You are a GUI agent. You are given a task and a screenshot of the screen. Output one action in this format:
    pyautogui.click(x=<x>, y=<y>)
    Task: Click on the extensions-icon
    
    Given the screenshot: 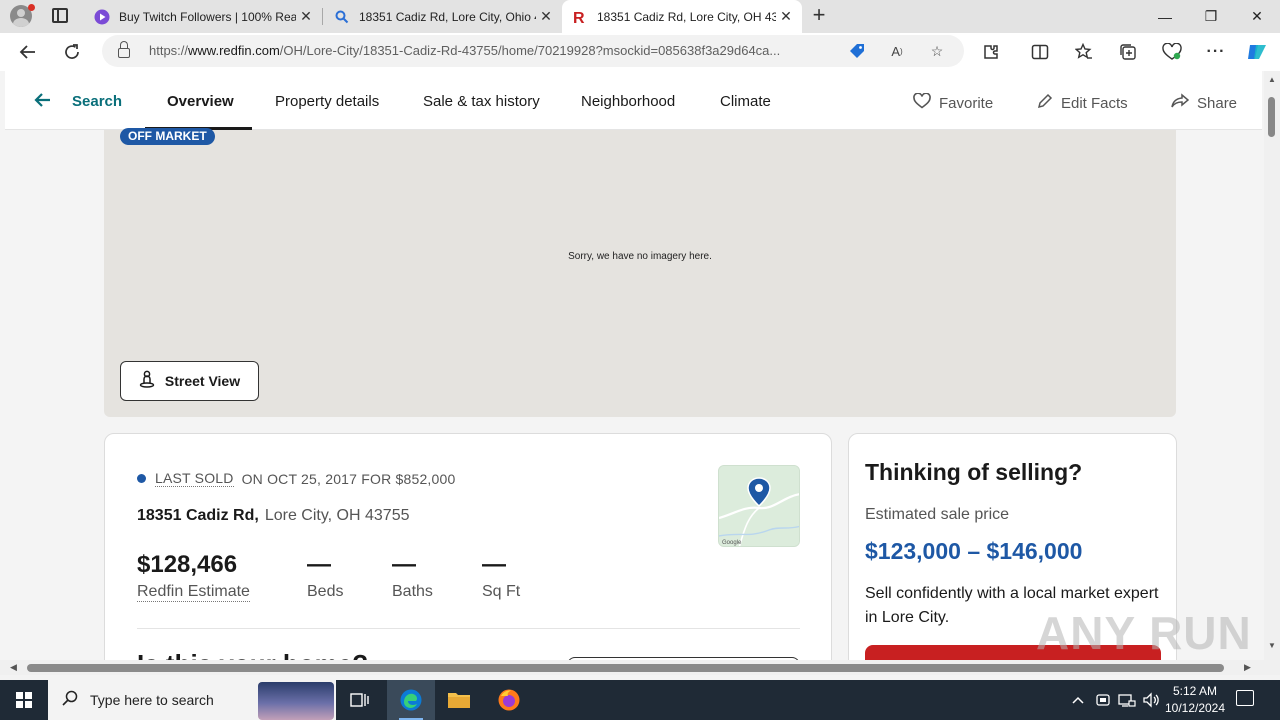 What is the action you would take?
    pyautogui.click(x=991, y=52)
    